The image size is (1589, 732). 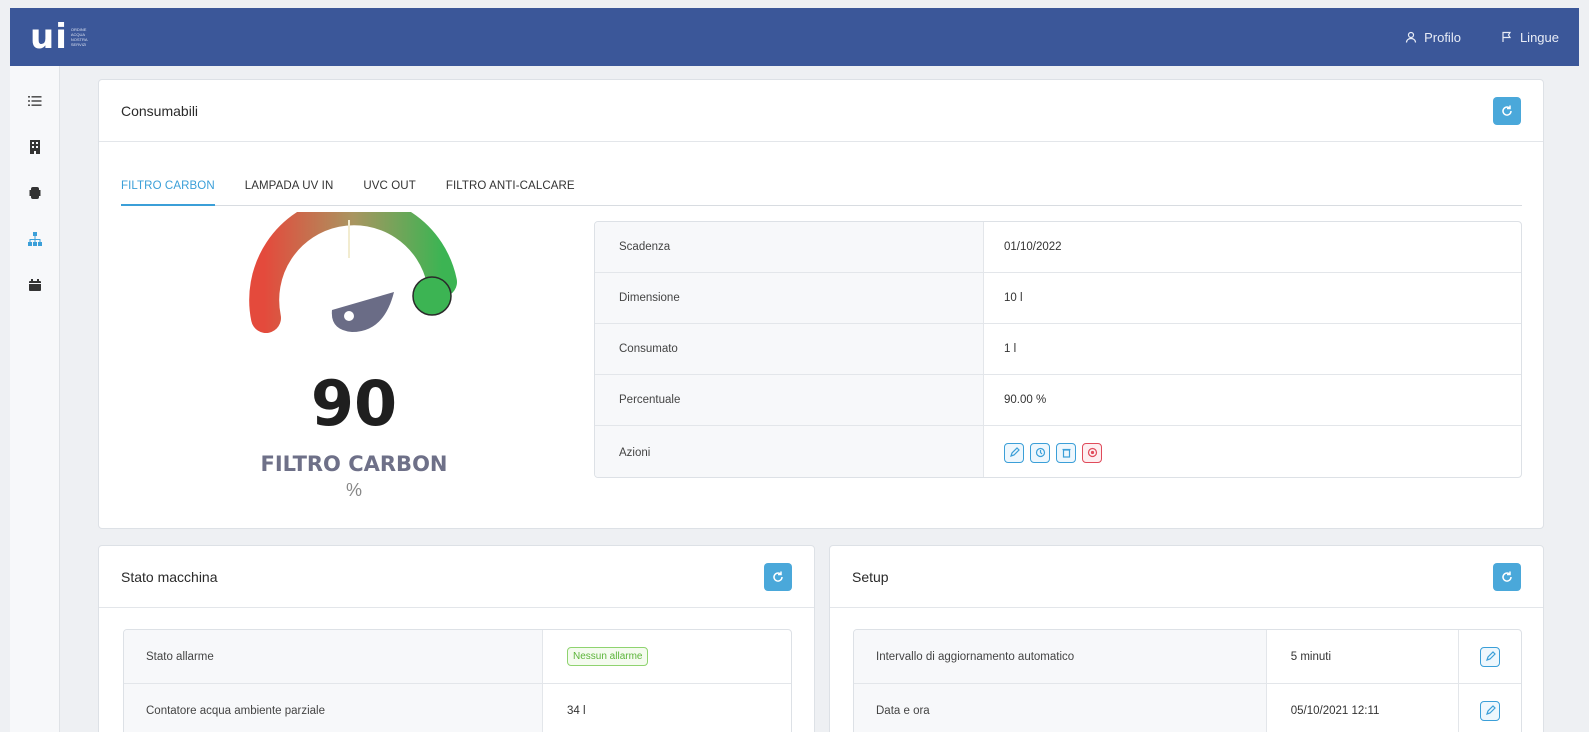 What do you see at coordinates (1060, 708) in the screenshot?
I see `row-key: Data e ora` at bounding box center [1060, 708].